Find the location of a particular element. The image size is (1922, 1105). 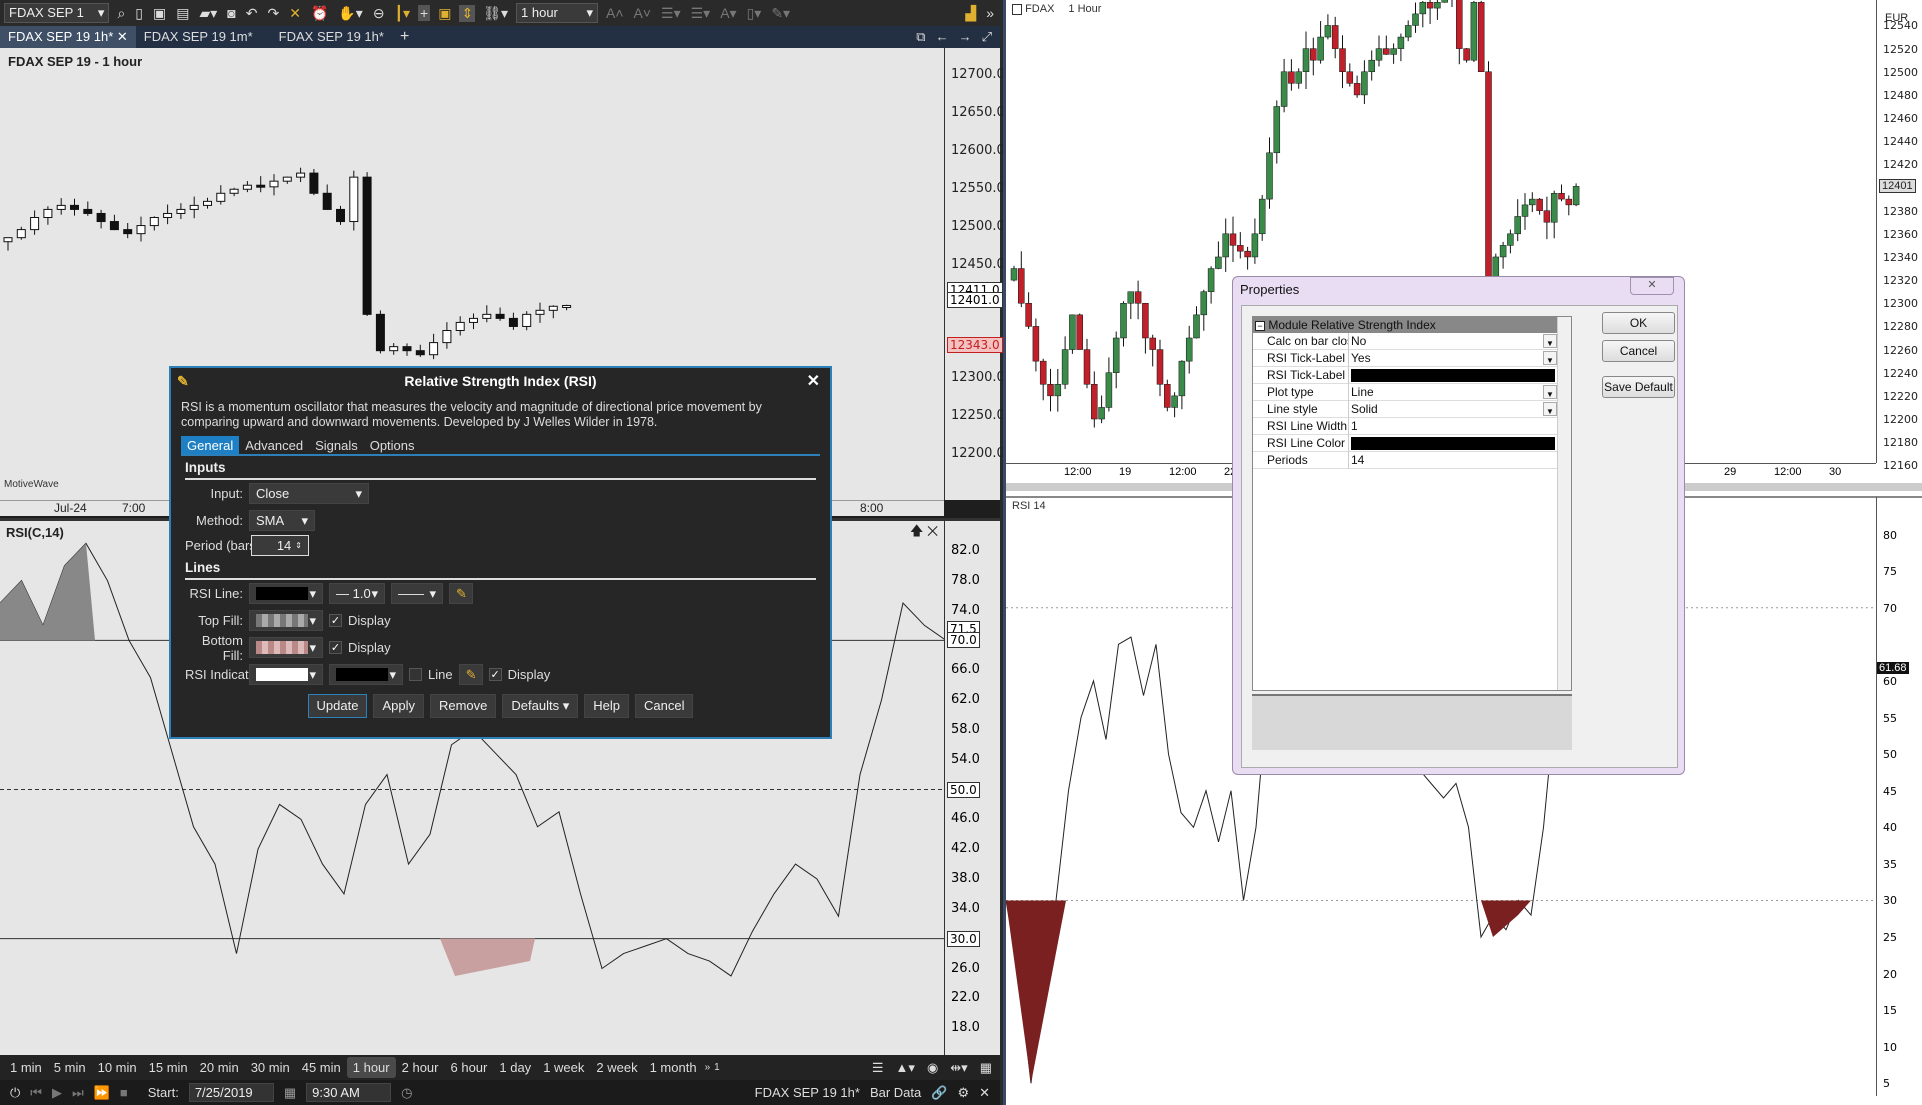

timeframe-1-min: 1 min is located at coordinates (26, 1067).